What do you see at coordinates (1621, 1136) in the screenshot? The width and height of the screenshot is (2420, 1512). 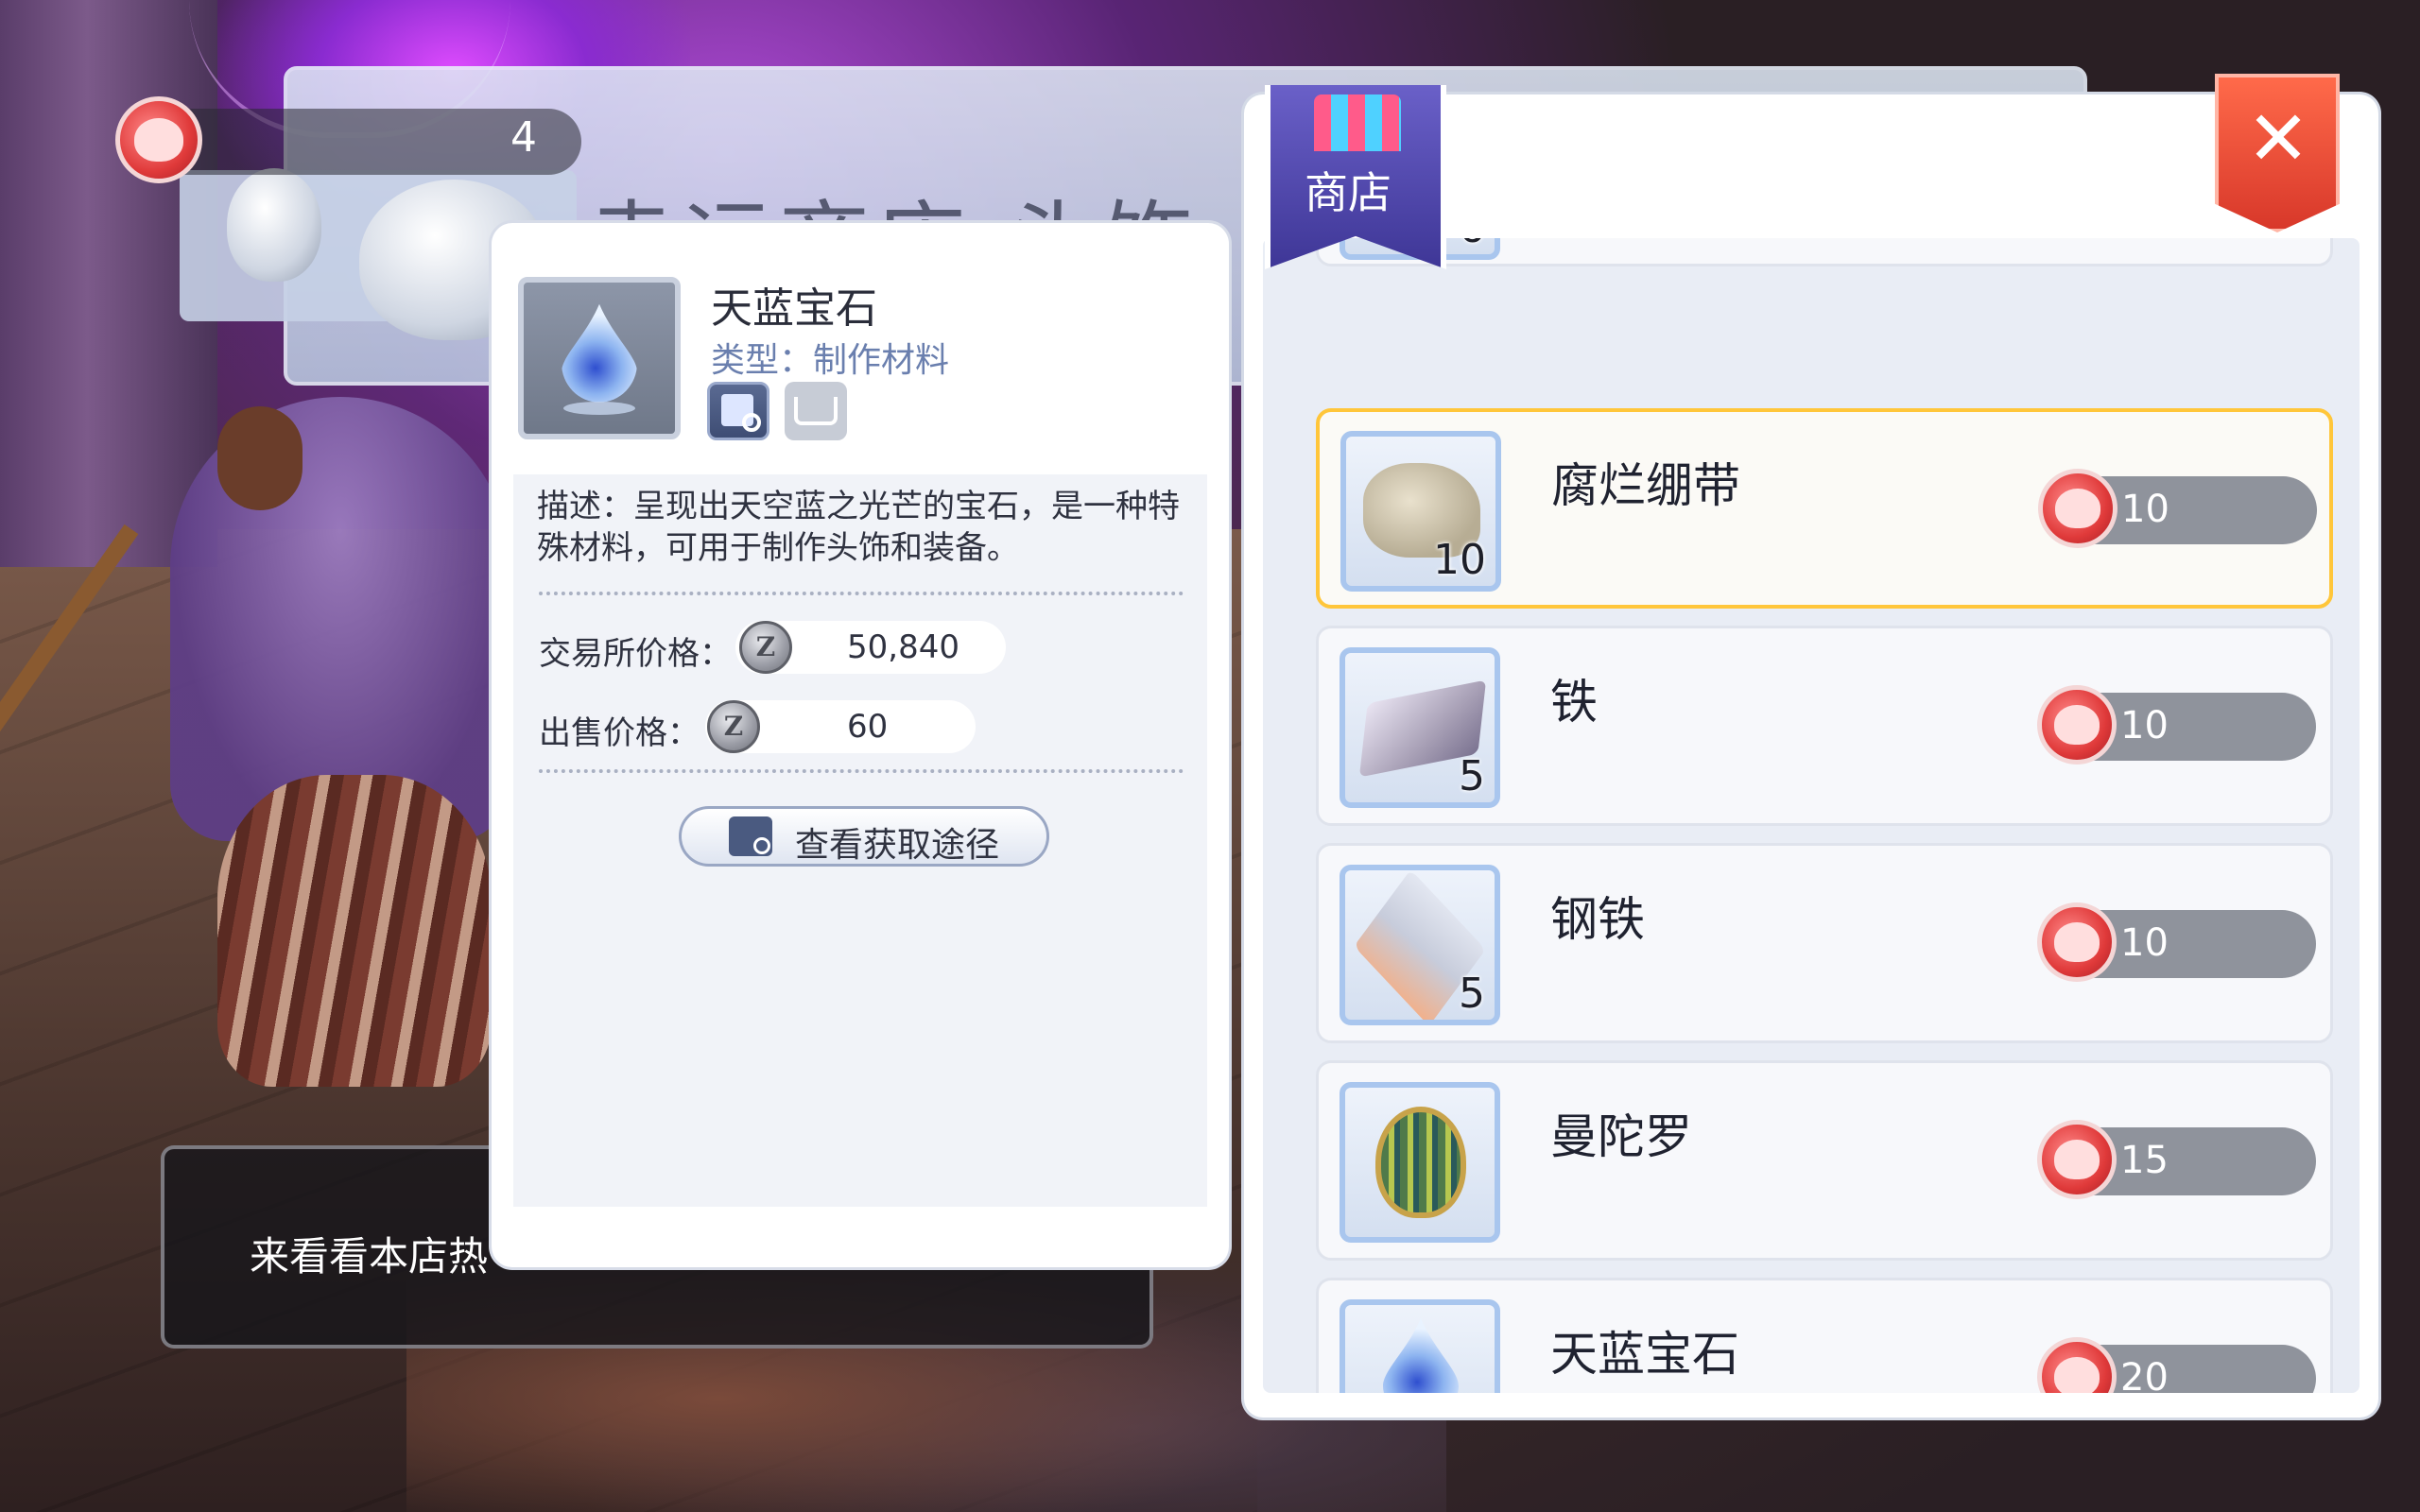 I see `item-name: 曼陀罗` at bounding box center [1621, 1136].